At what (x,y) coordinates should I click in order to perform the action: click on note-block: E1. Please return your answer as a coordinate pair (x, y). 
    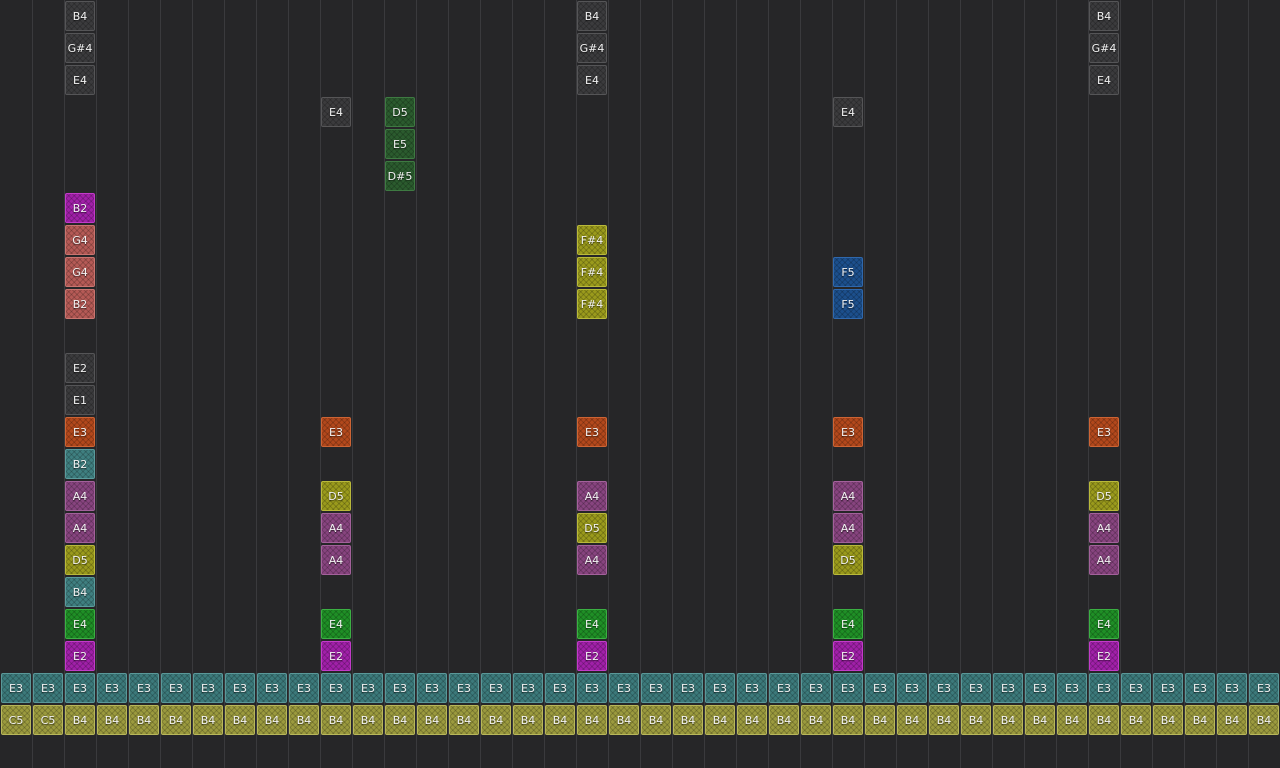
    Looking at the image, I should click on (80, 400).